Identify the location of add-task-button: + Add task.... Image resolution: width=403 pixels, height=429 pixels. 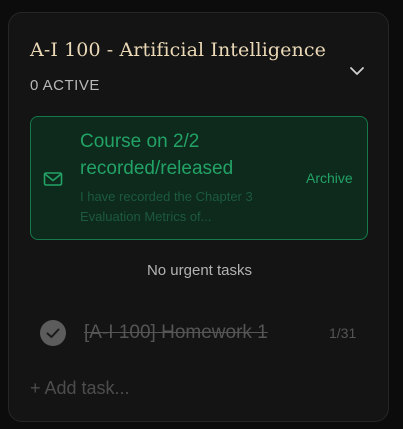
(80, 388).